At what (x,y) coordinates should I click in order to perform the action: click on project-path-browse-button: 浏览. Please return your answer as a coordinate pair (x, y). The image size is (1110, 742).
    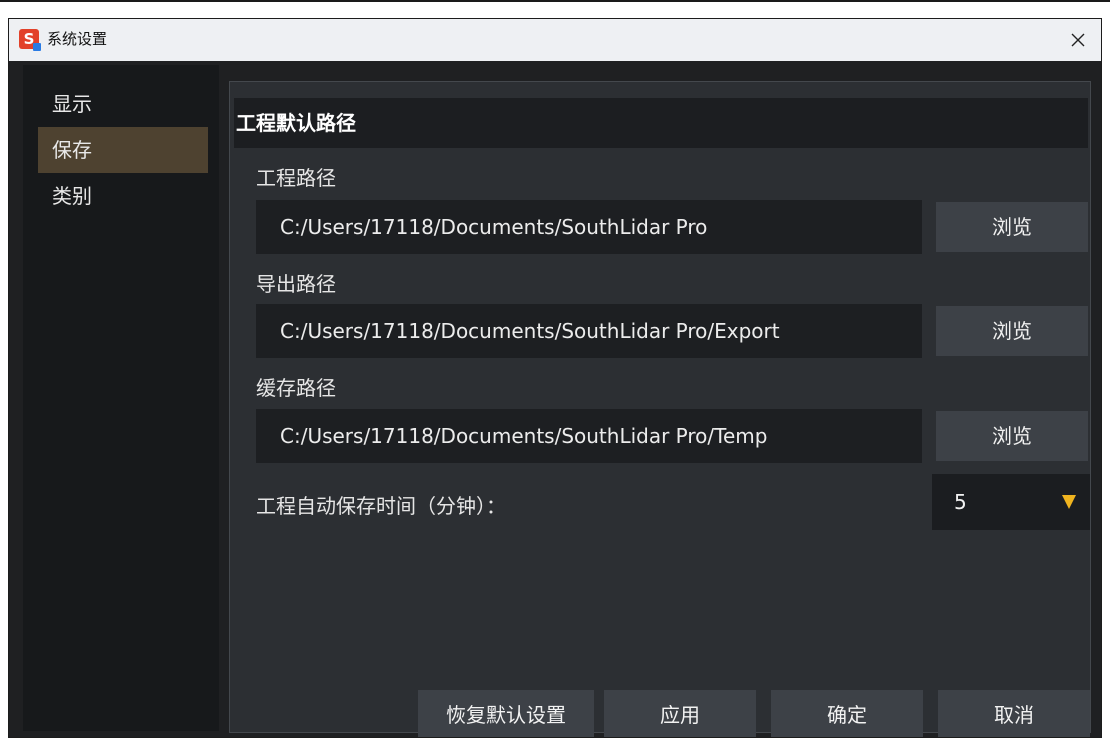
    Looking at the image, I should click on (1012, 227).